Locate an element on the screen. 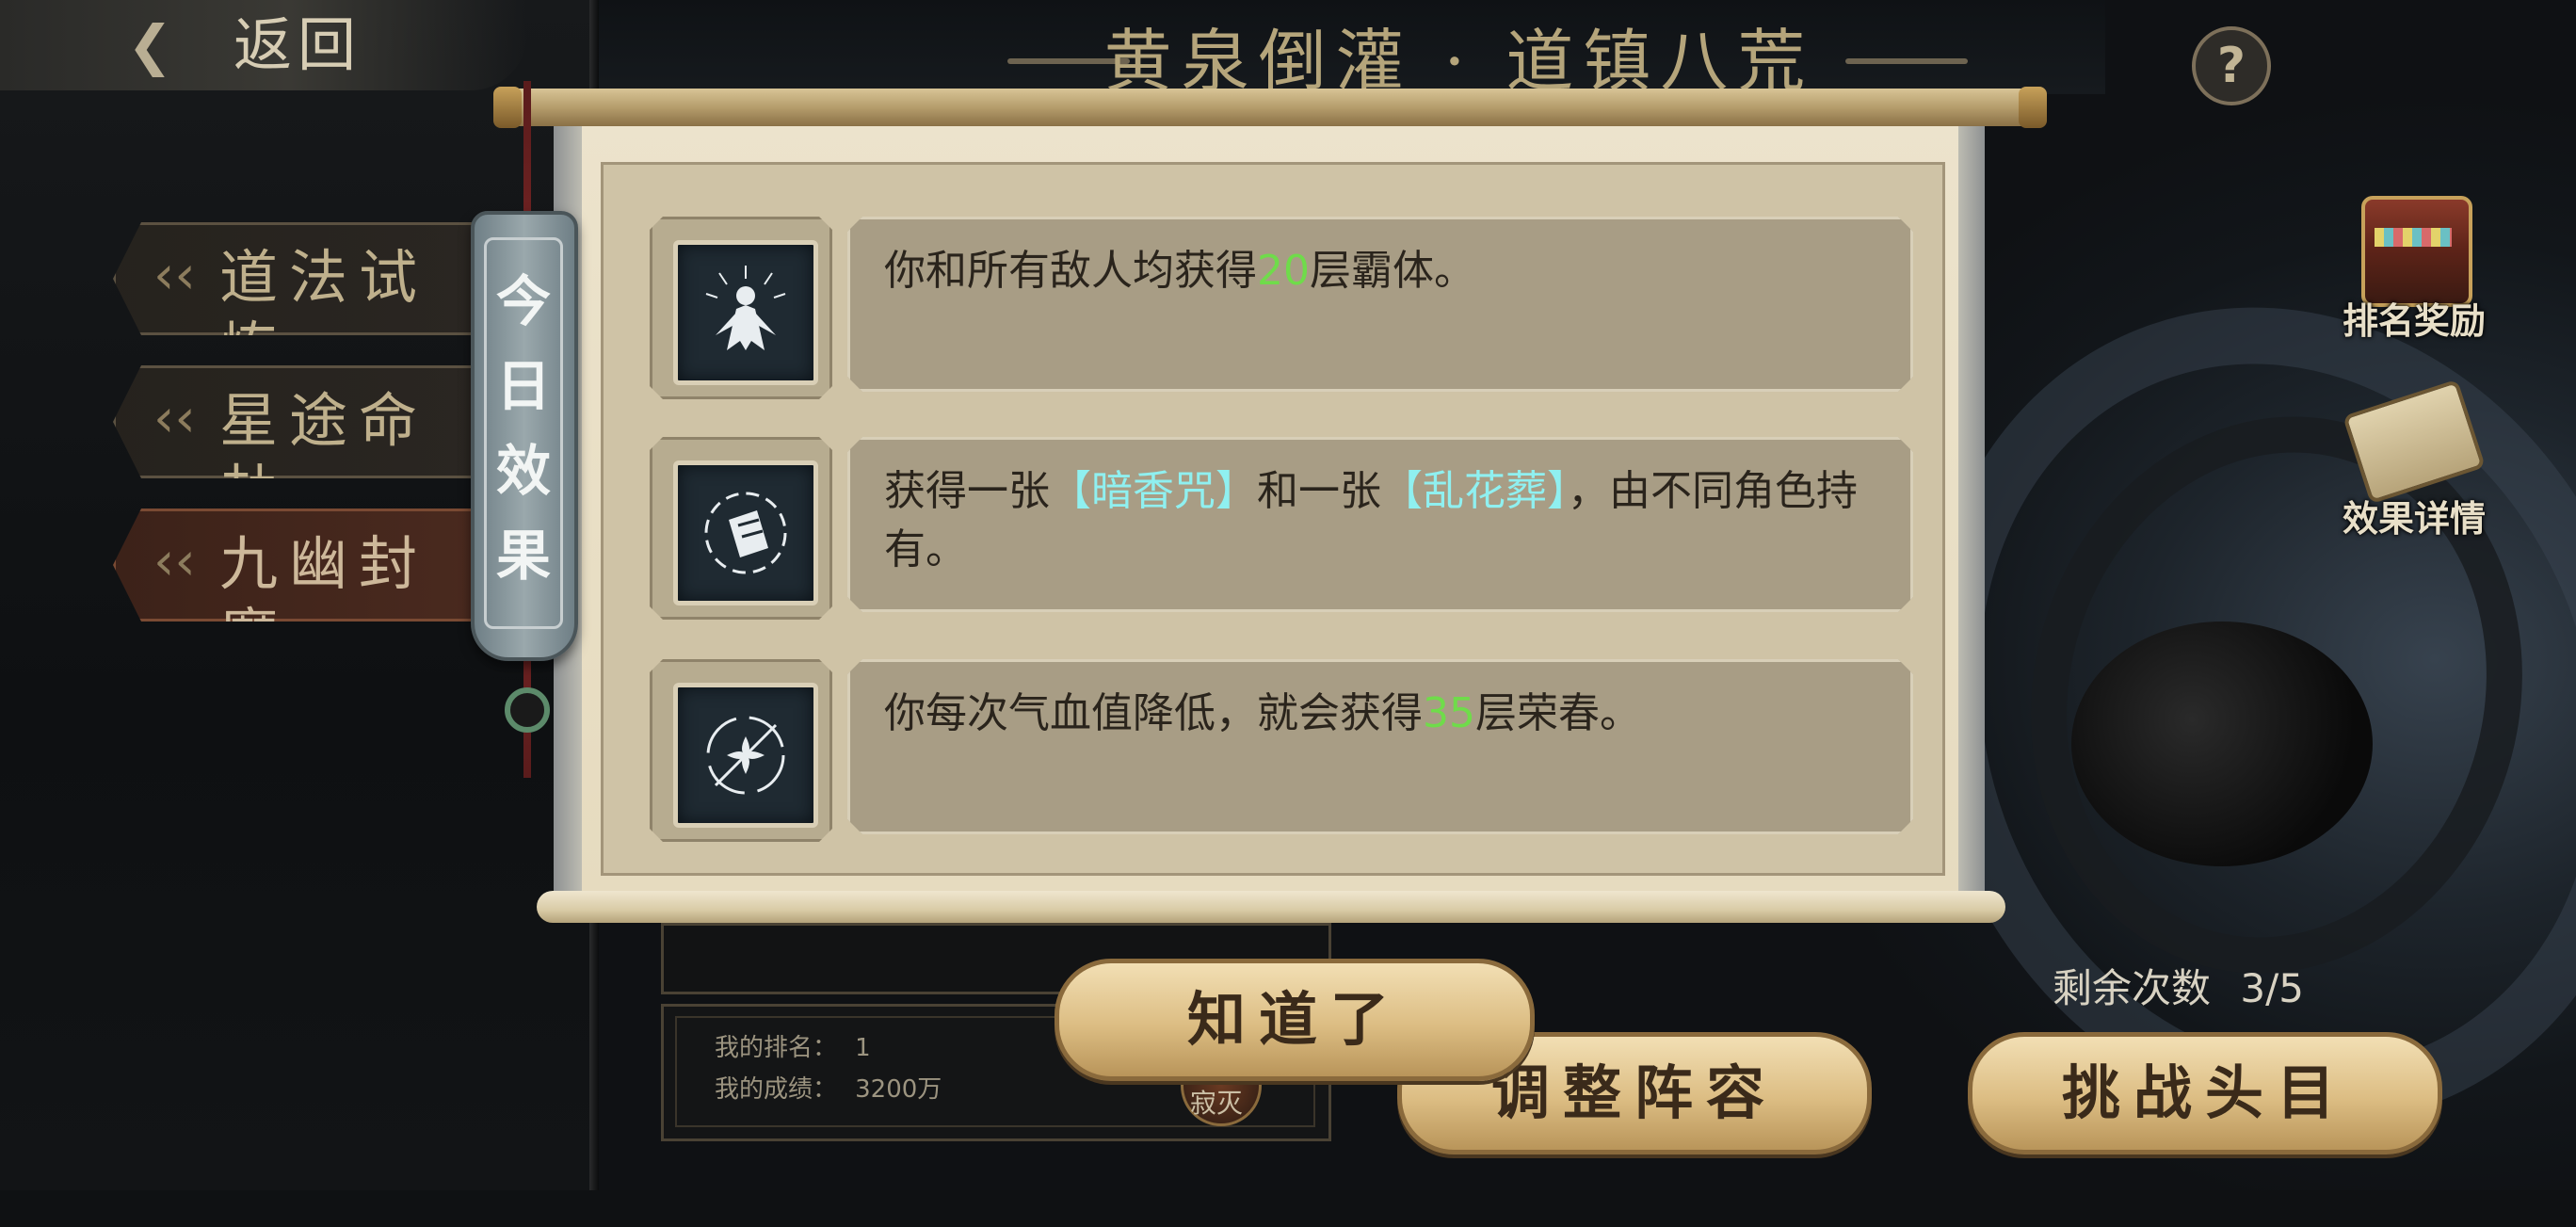  effect-text-box: 获得一张【暗香咒】和一张【乱花葬】，由不同角色持有。 is located at coordinates (1380, 525).